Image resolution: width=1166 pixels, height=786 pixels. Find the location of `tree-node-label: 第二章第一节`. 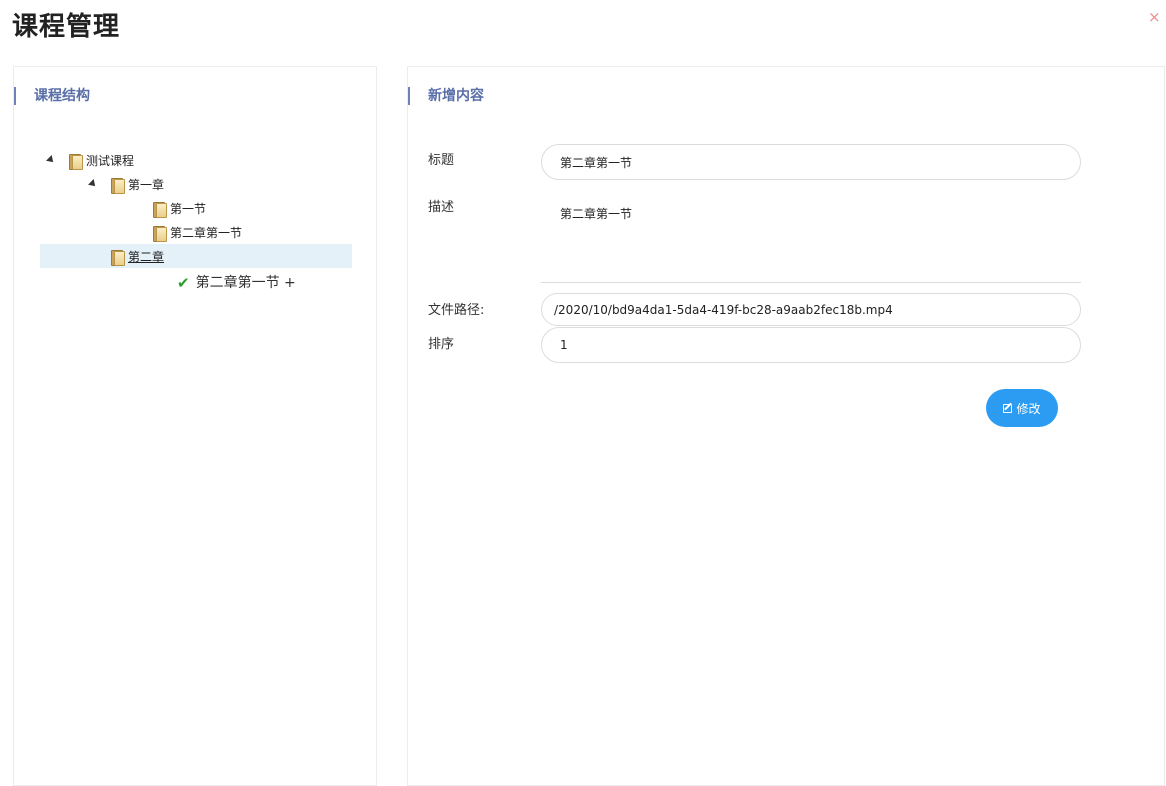

tree-node-label: 第二章第一节 is located at coordinates (206, 232).